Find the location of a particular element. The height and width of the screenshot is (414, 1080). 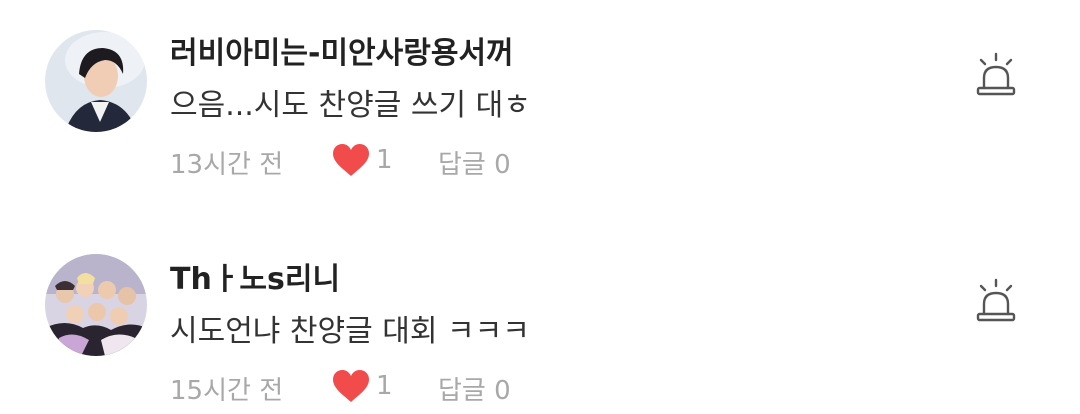

comment-text: 으음...시도 찬양글 쓰기 대ㅎ is located at coordinates (350, 105).